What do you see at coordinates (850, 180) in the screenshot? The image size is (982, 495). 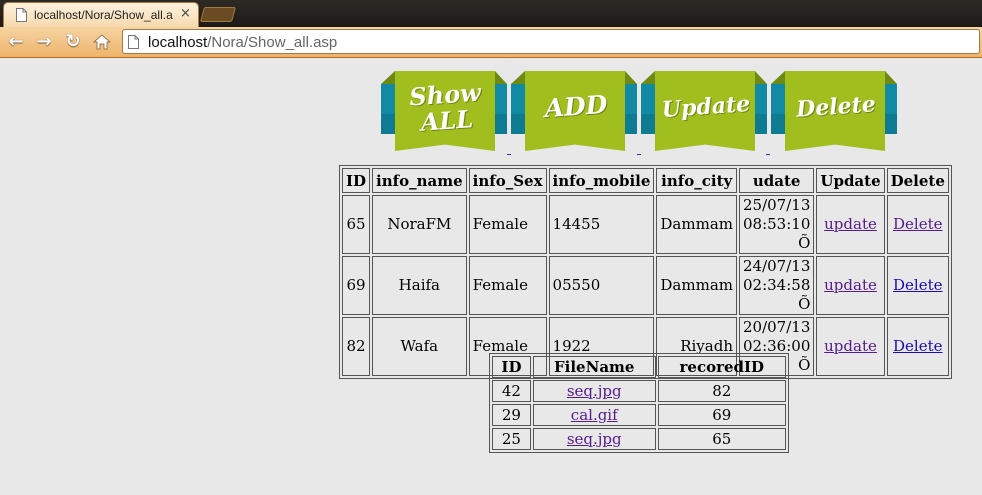 I see `column-header: Update` at bounding box center [850, 180].